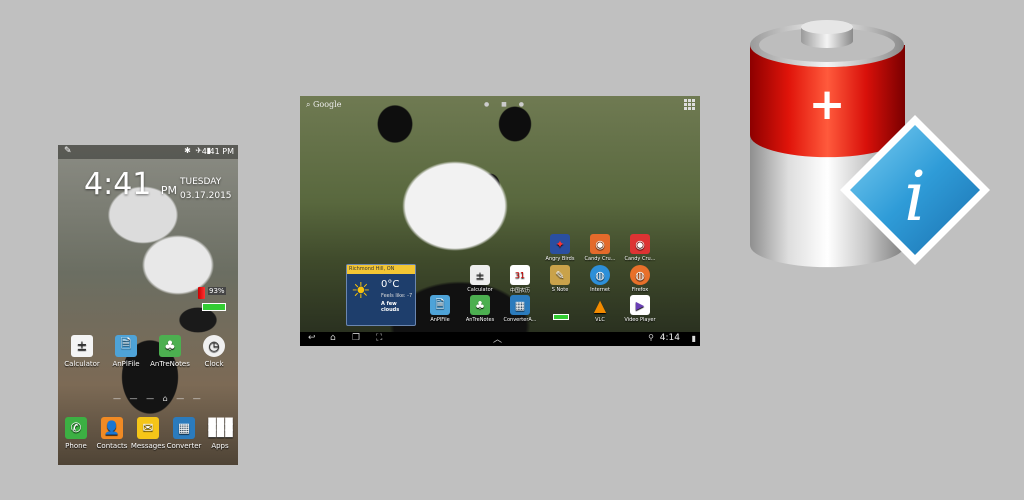 Image resolution: width=1024 pixels, height=500 pixels. I want to click on phone-status-bar: ✎ ✱ ✈ ▮ 4:41 PM, so click(148, 152).